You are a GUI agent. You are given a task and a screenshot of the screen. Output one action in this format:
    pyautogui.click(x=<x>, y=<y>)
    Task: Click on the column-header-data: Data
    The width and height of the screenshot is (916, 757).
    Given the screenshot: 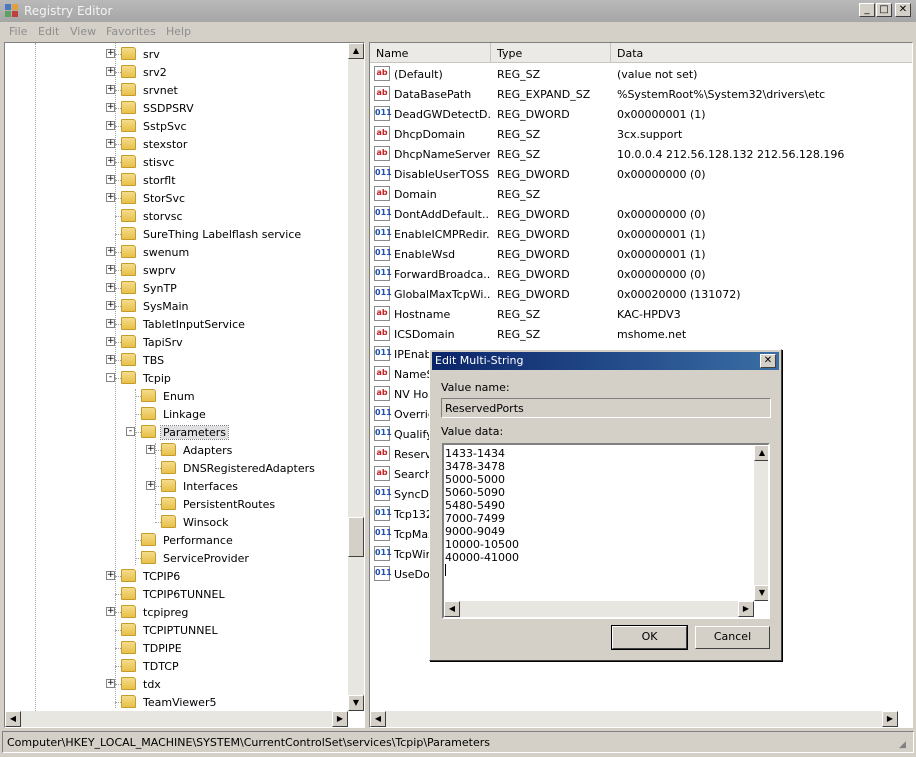 What is the action you would take?
    pyautogui.click(x=761, y=53)
    